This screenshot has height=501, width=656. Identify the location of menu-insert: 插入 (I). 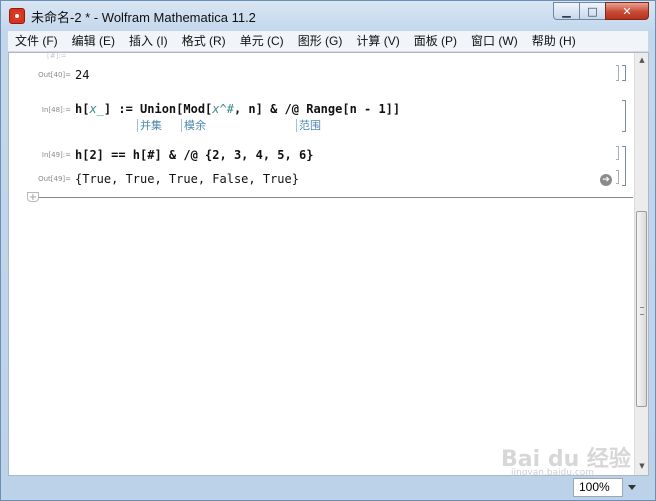
(148, 41).